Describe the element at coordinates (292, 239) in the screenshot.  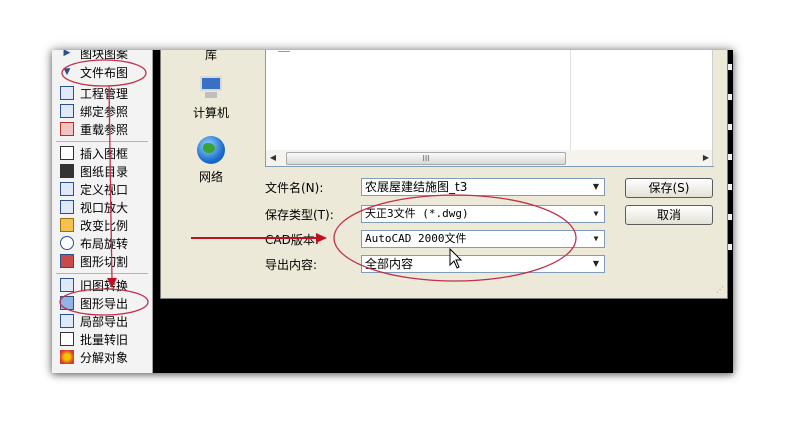
I see `cad-version-label: CAD版本:` at that location.